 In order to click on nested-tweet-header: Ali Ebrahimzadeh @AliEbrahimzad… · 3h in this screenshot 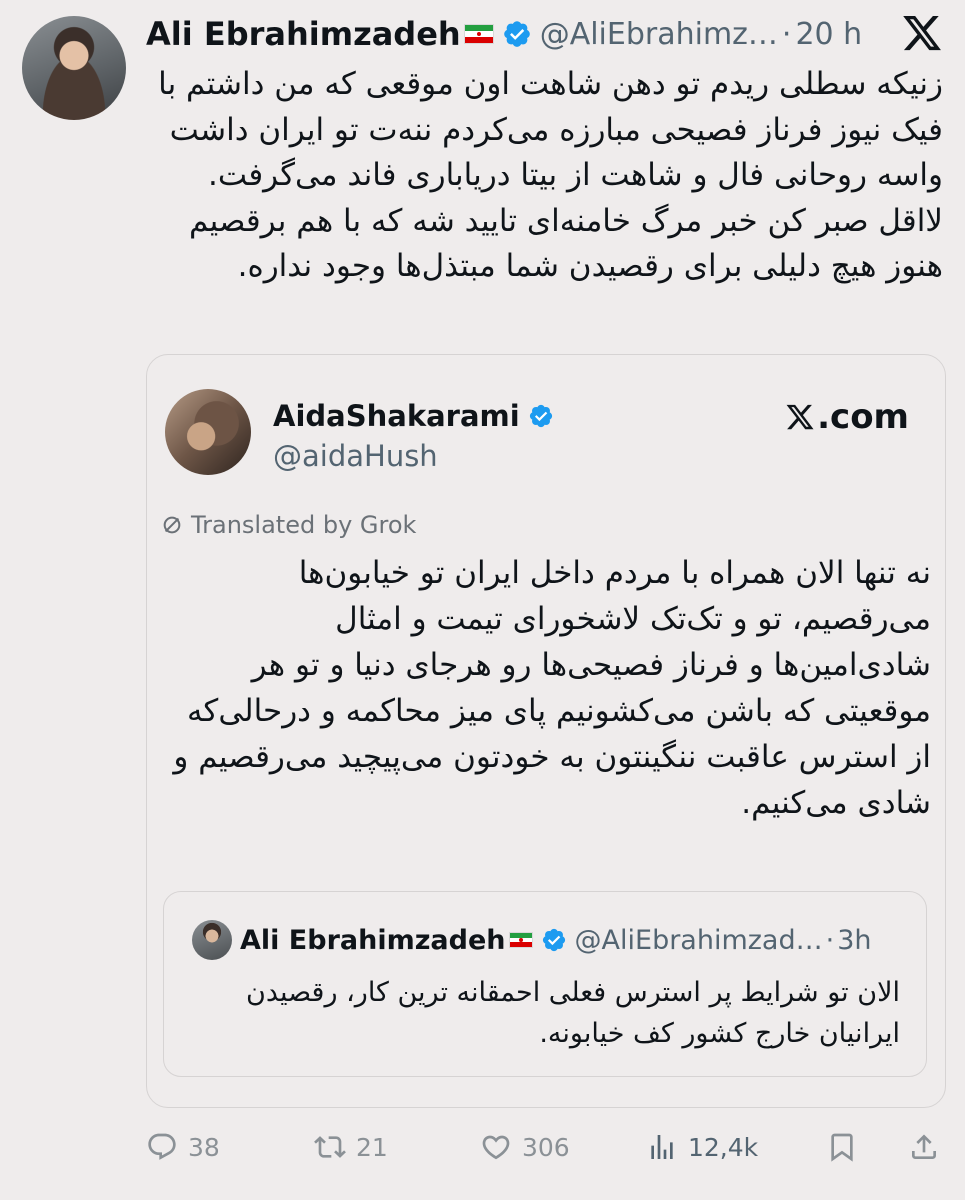, I will do `click(568, 940)`.